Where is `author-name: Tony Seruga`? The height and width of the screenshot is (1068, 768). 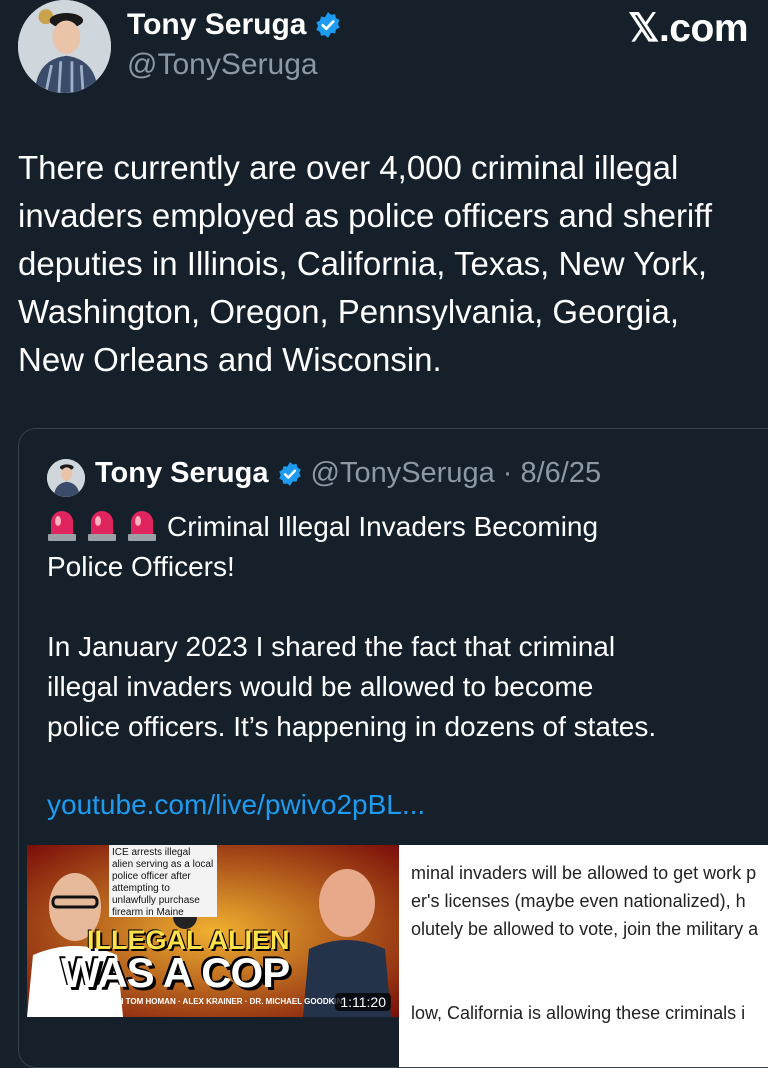 author-name: Tony Seruga is located at coordinates (216, 25).